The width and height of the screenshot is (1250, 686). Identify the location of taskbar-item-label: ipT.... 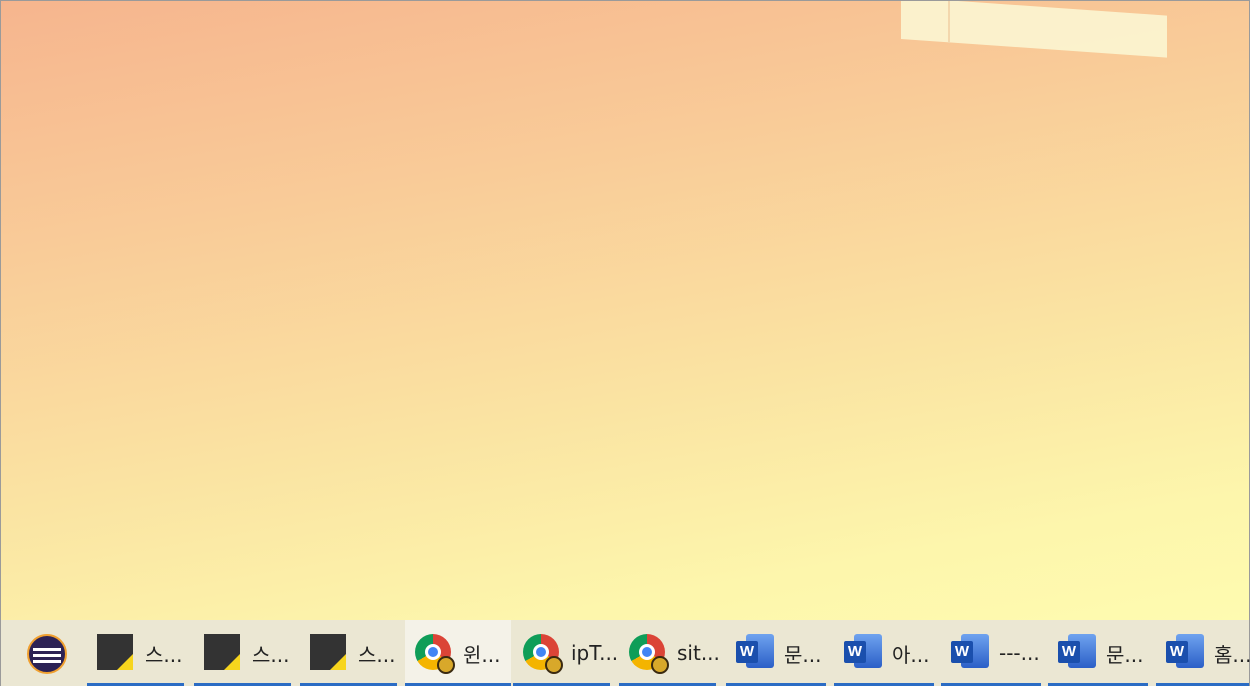
(595, 653).